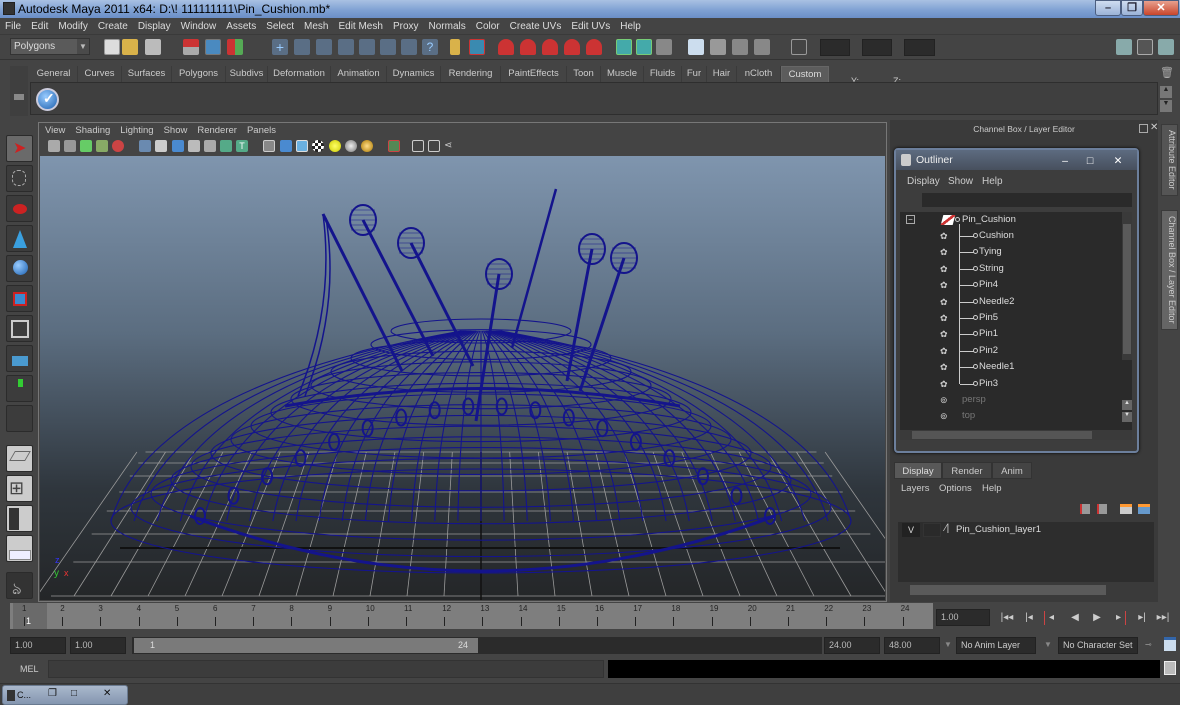  What do you see at coordinates (799, 47) in the screenshot?
I see `selection-input-icon` at bounding box center [799, 47].